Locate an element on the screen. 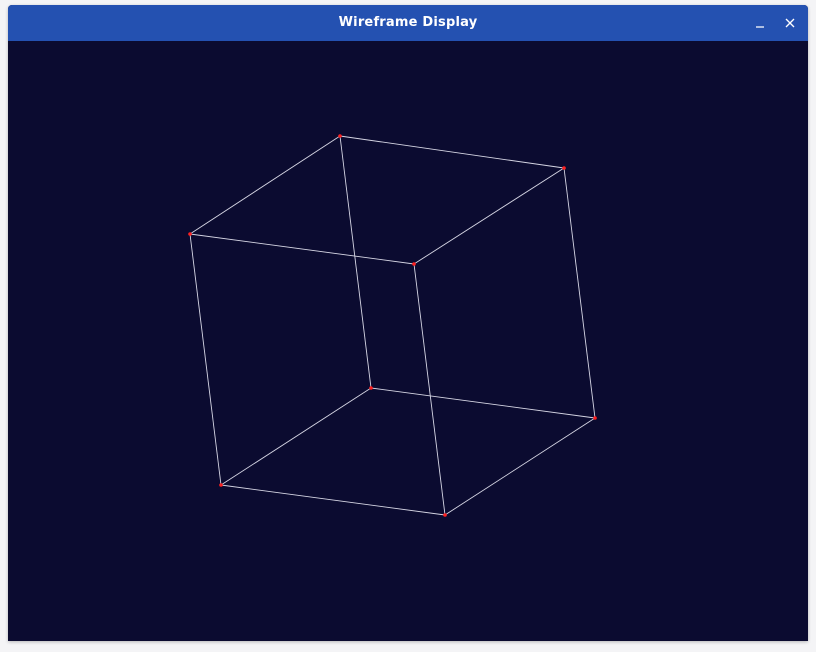 Image resolution: width=816 pixels, height=652 pixels. close-icon is located at coordinates (790, 23).